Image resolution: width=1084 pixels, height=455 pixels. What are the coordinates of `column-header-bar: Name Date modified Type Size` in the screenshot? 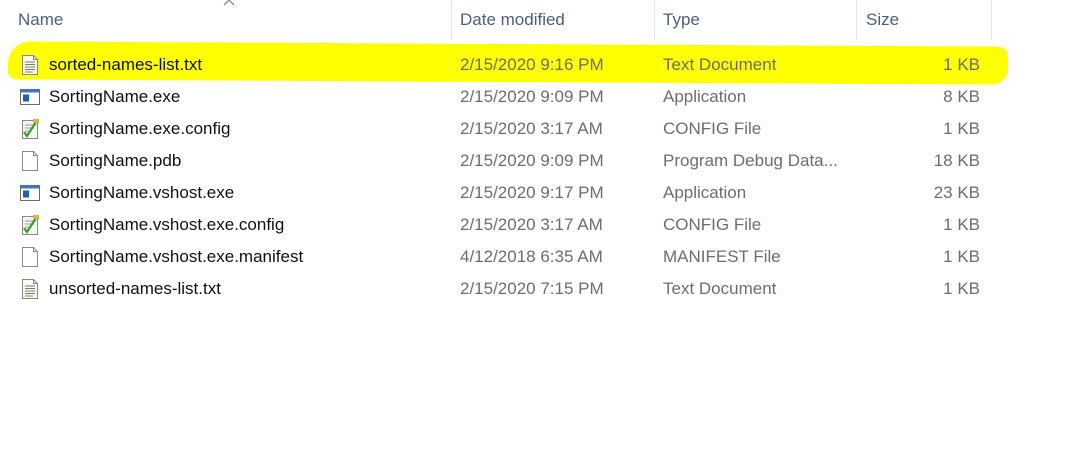 It's located at (496, 20).